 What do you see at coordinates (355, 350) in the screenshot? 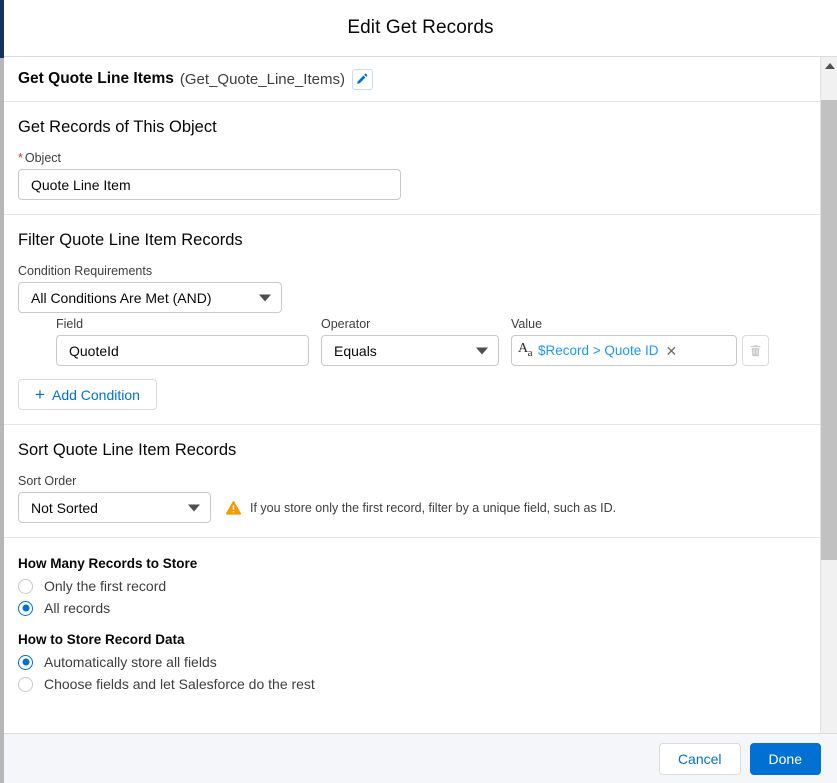
I see `condition-operator-value: Equals` at bounding box center [355, 350].